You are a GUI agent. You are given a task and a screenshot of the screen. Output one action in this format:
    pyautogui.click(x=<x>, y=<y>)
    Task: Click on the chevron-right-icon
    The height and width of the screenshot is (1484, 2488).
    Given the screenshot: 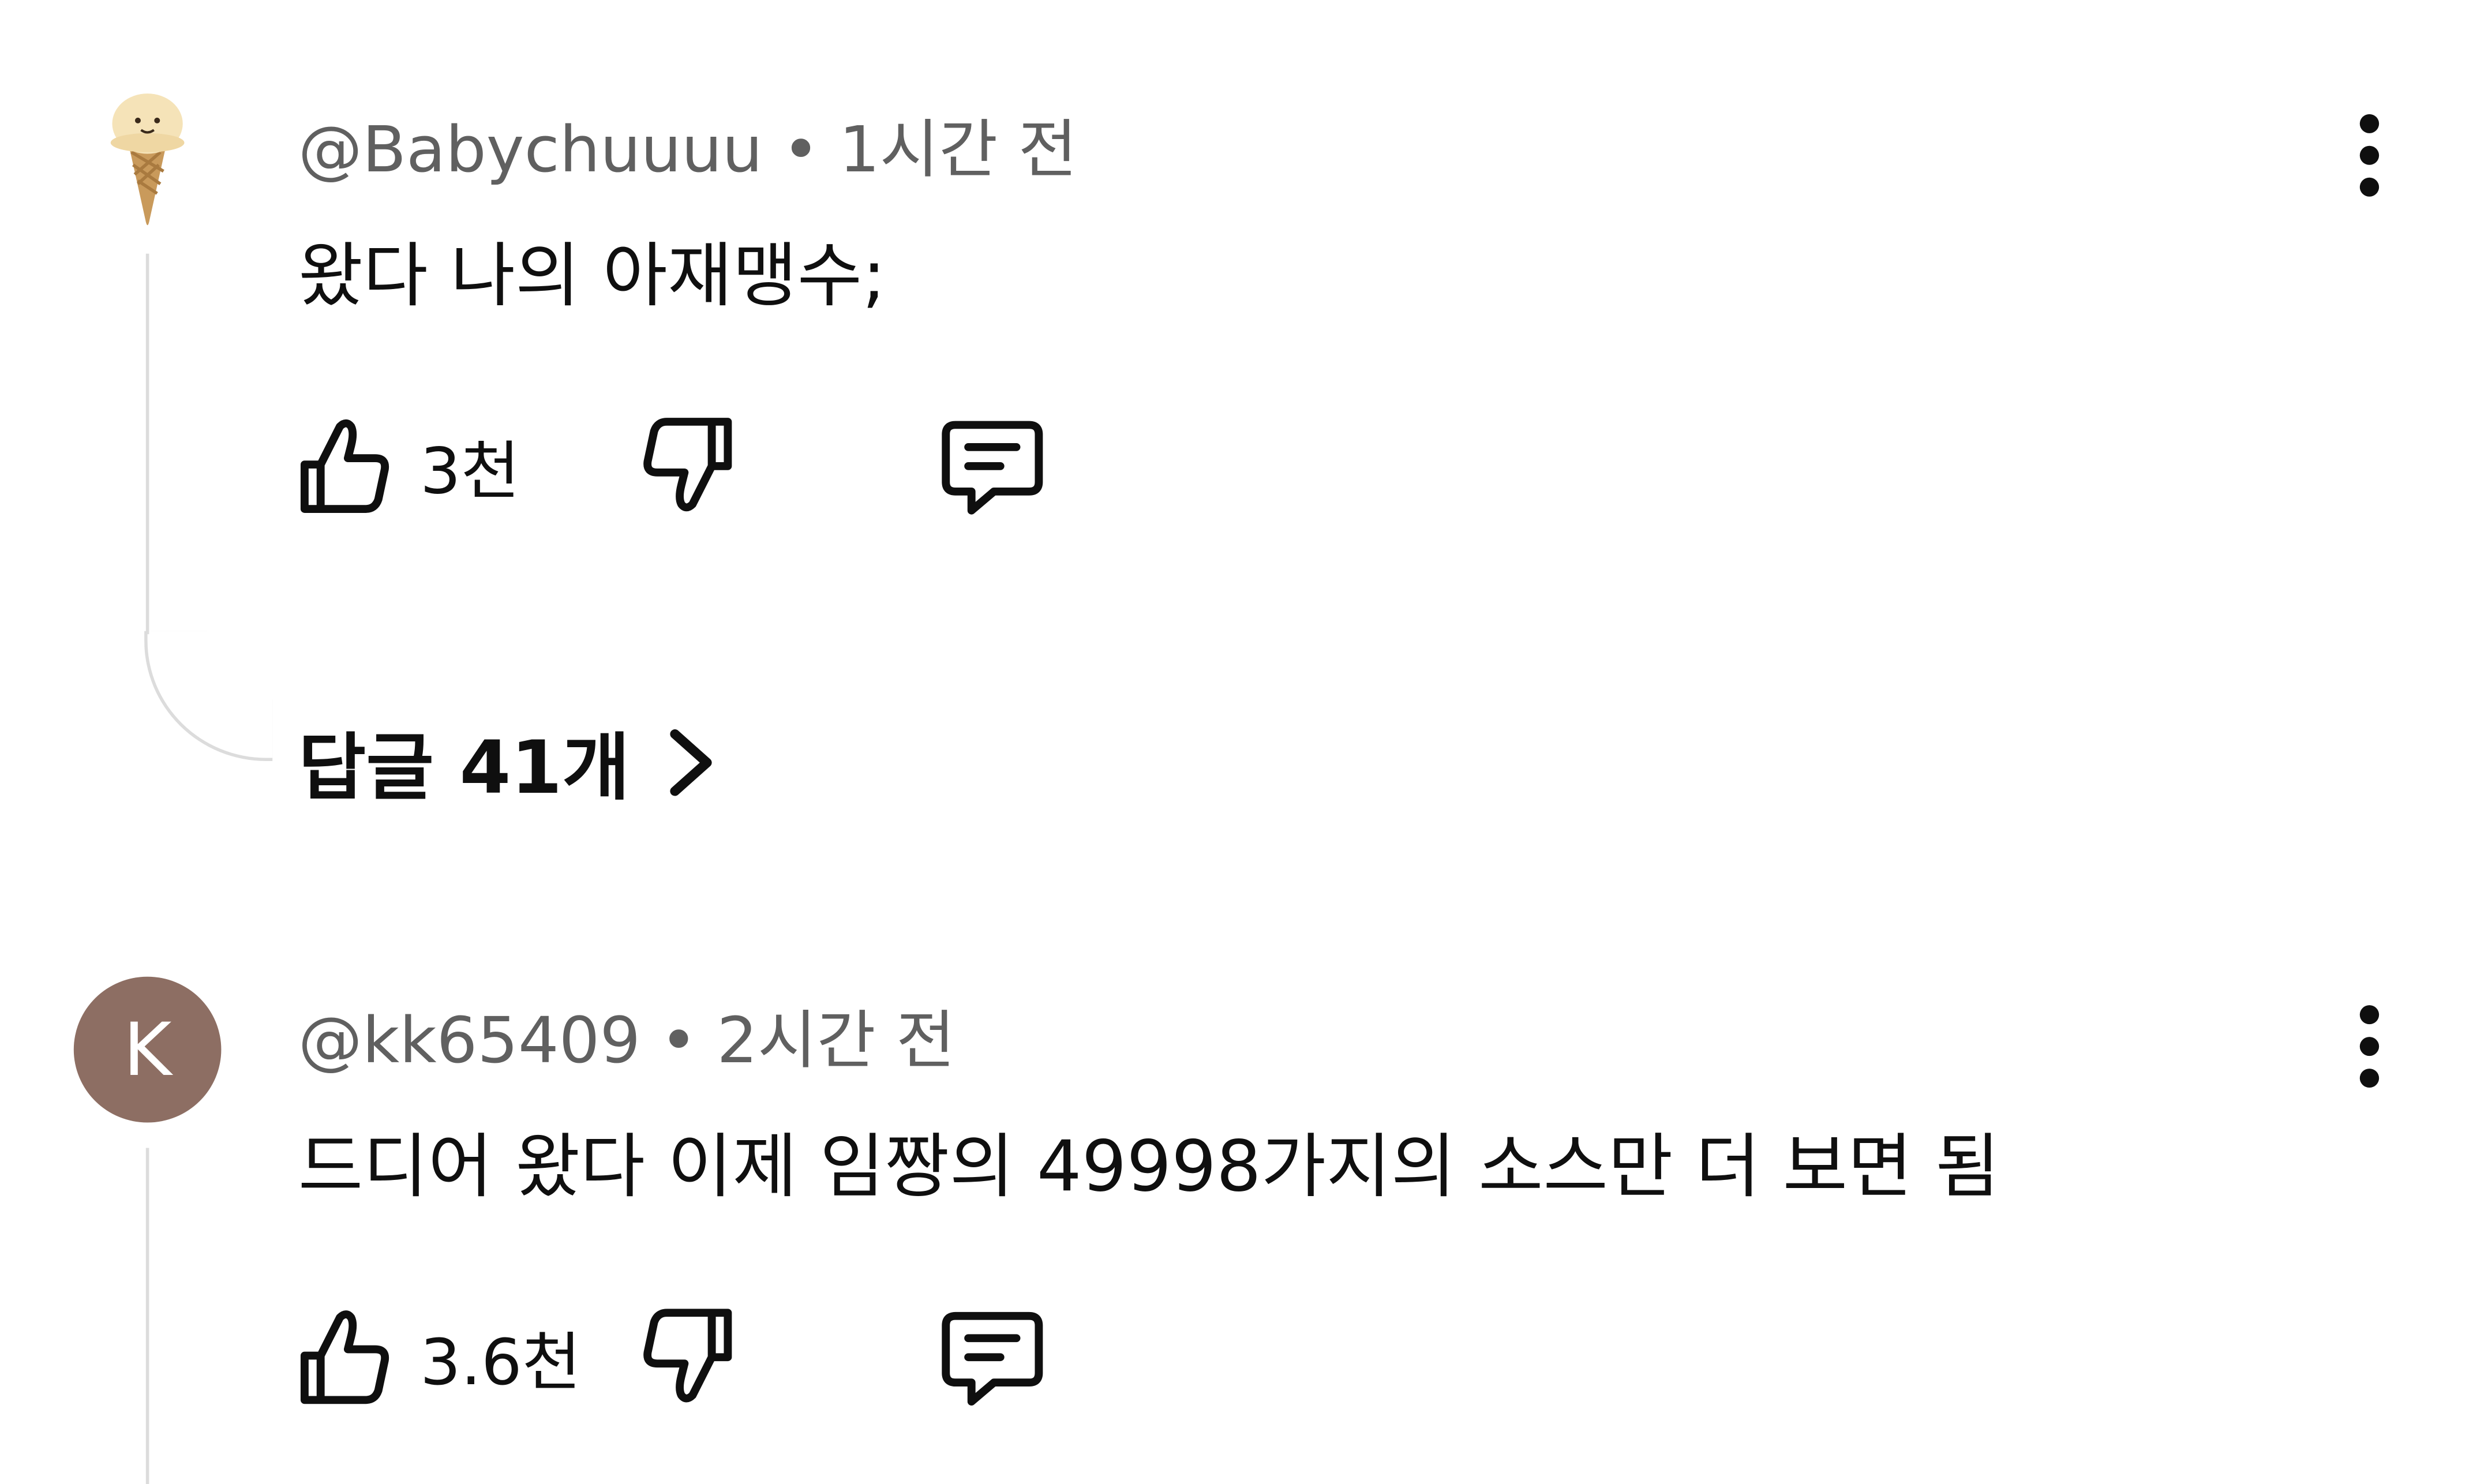 What is the action you would take?
    pyautogui.click(x=691, y=762)
    